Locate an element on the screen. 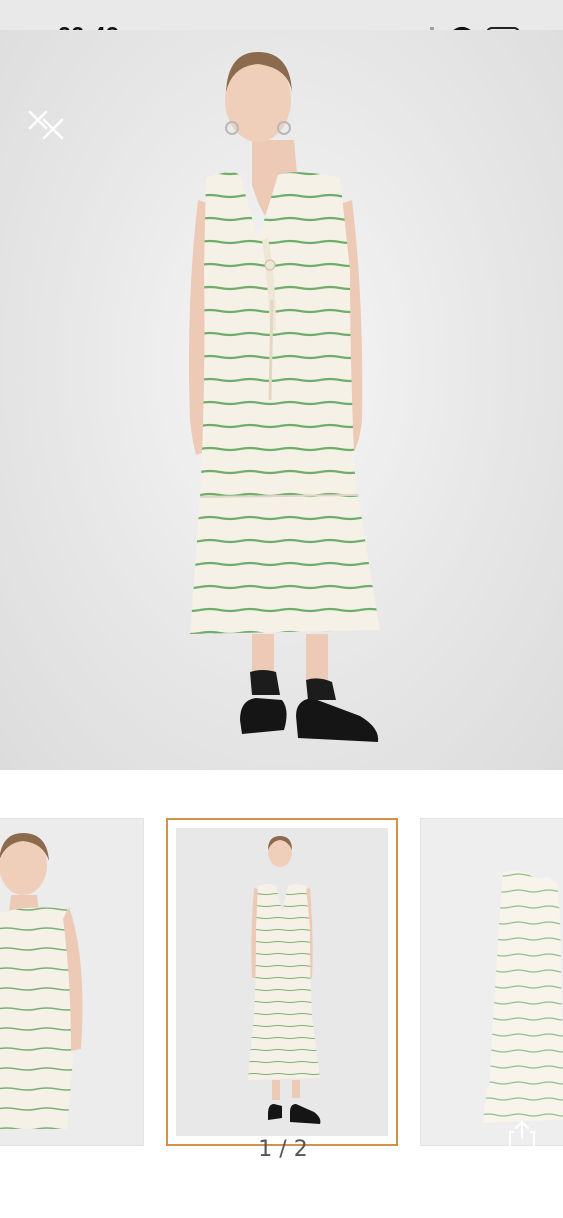 This screenshot has height=1218, width=563. close-button is located at coordinates (47, 126).